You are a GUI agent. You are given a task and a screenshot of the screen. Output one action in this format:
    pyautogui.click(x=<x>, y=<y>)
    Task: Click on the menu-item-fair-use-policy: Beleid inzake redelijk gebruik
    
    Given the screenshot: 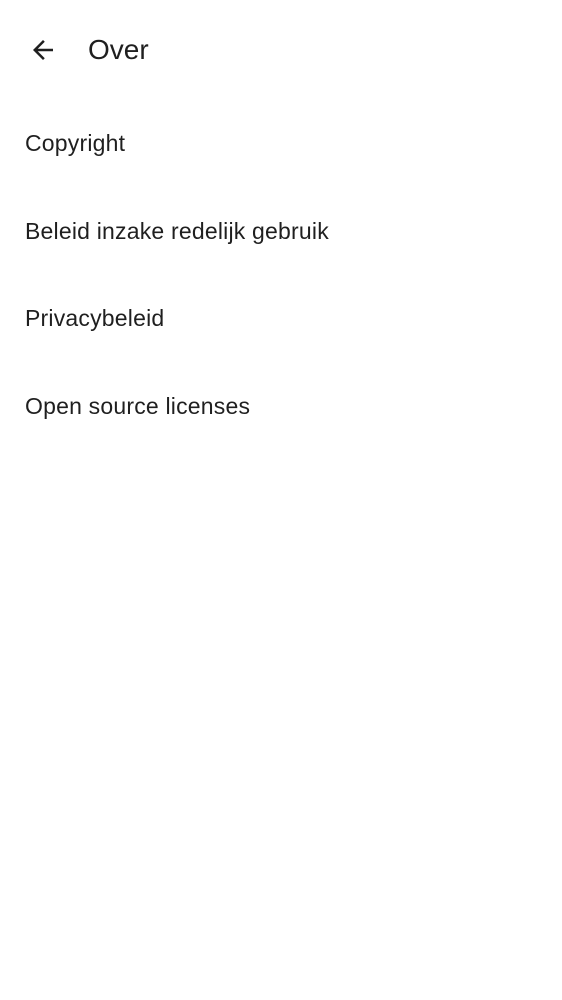 What is the action you would take?
    pyautogui.click(x=281, y=232)
    